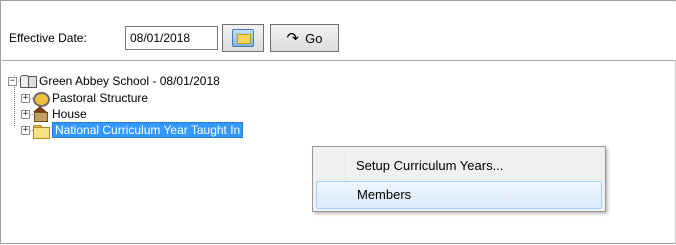  I want to click on house-icon, so click(40, 114).